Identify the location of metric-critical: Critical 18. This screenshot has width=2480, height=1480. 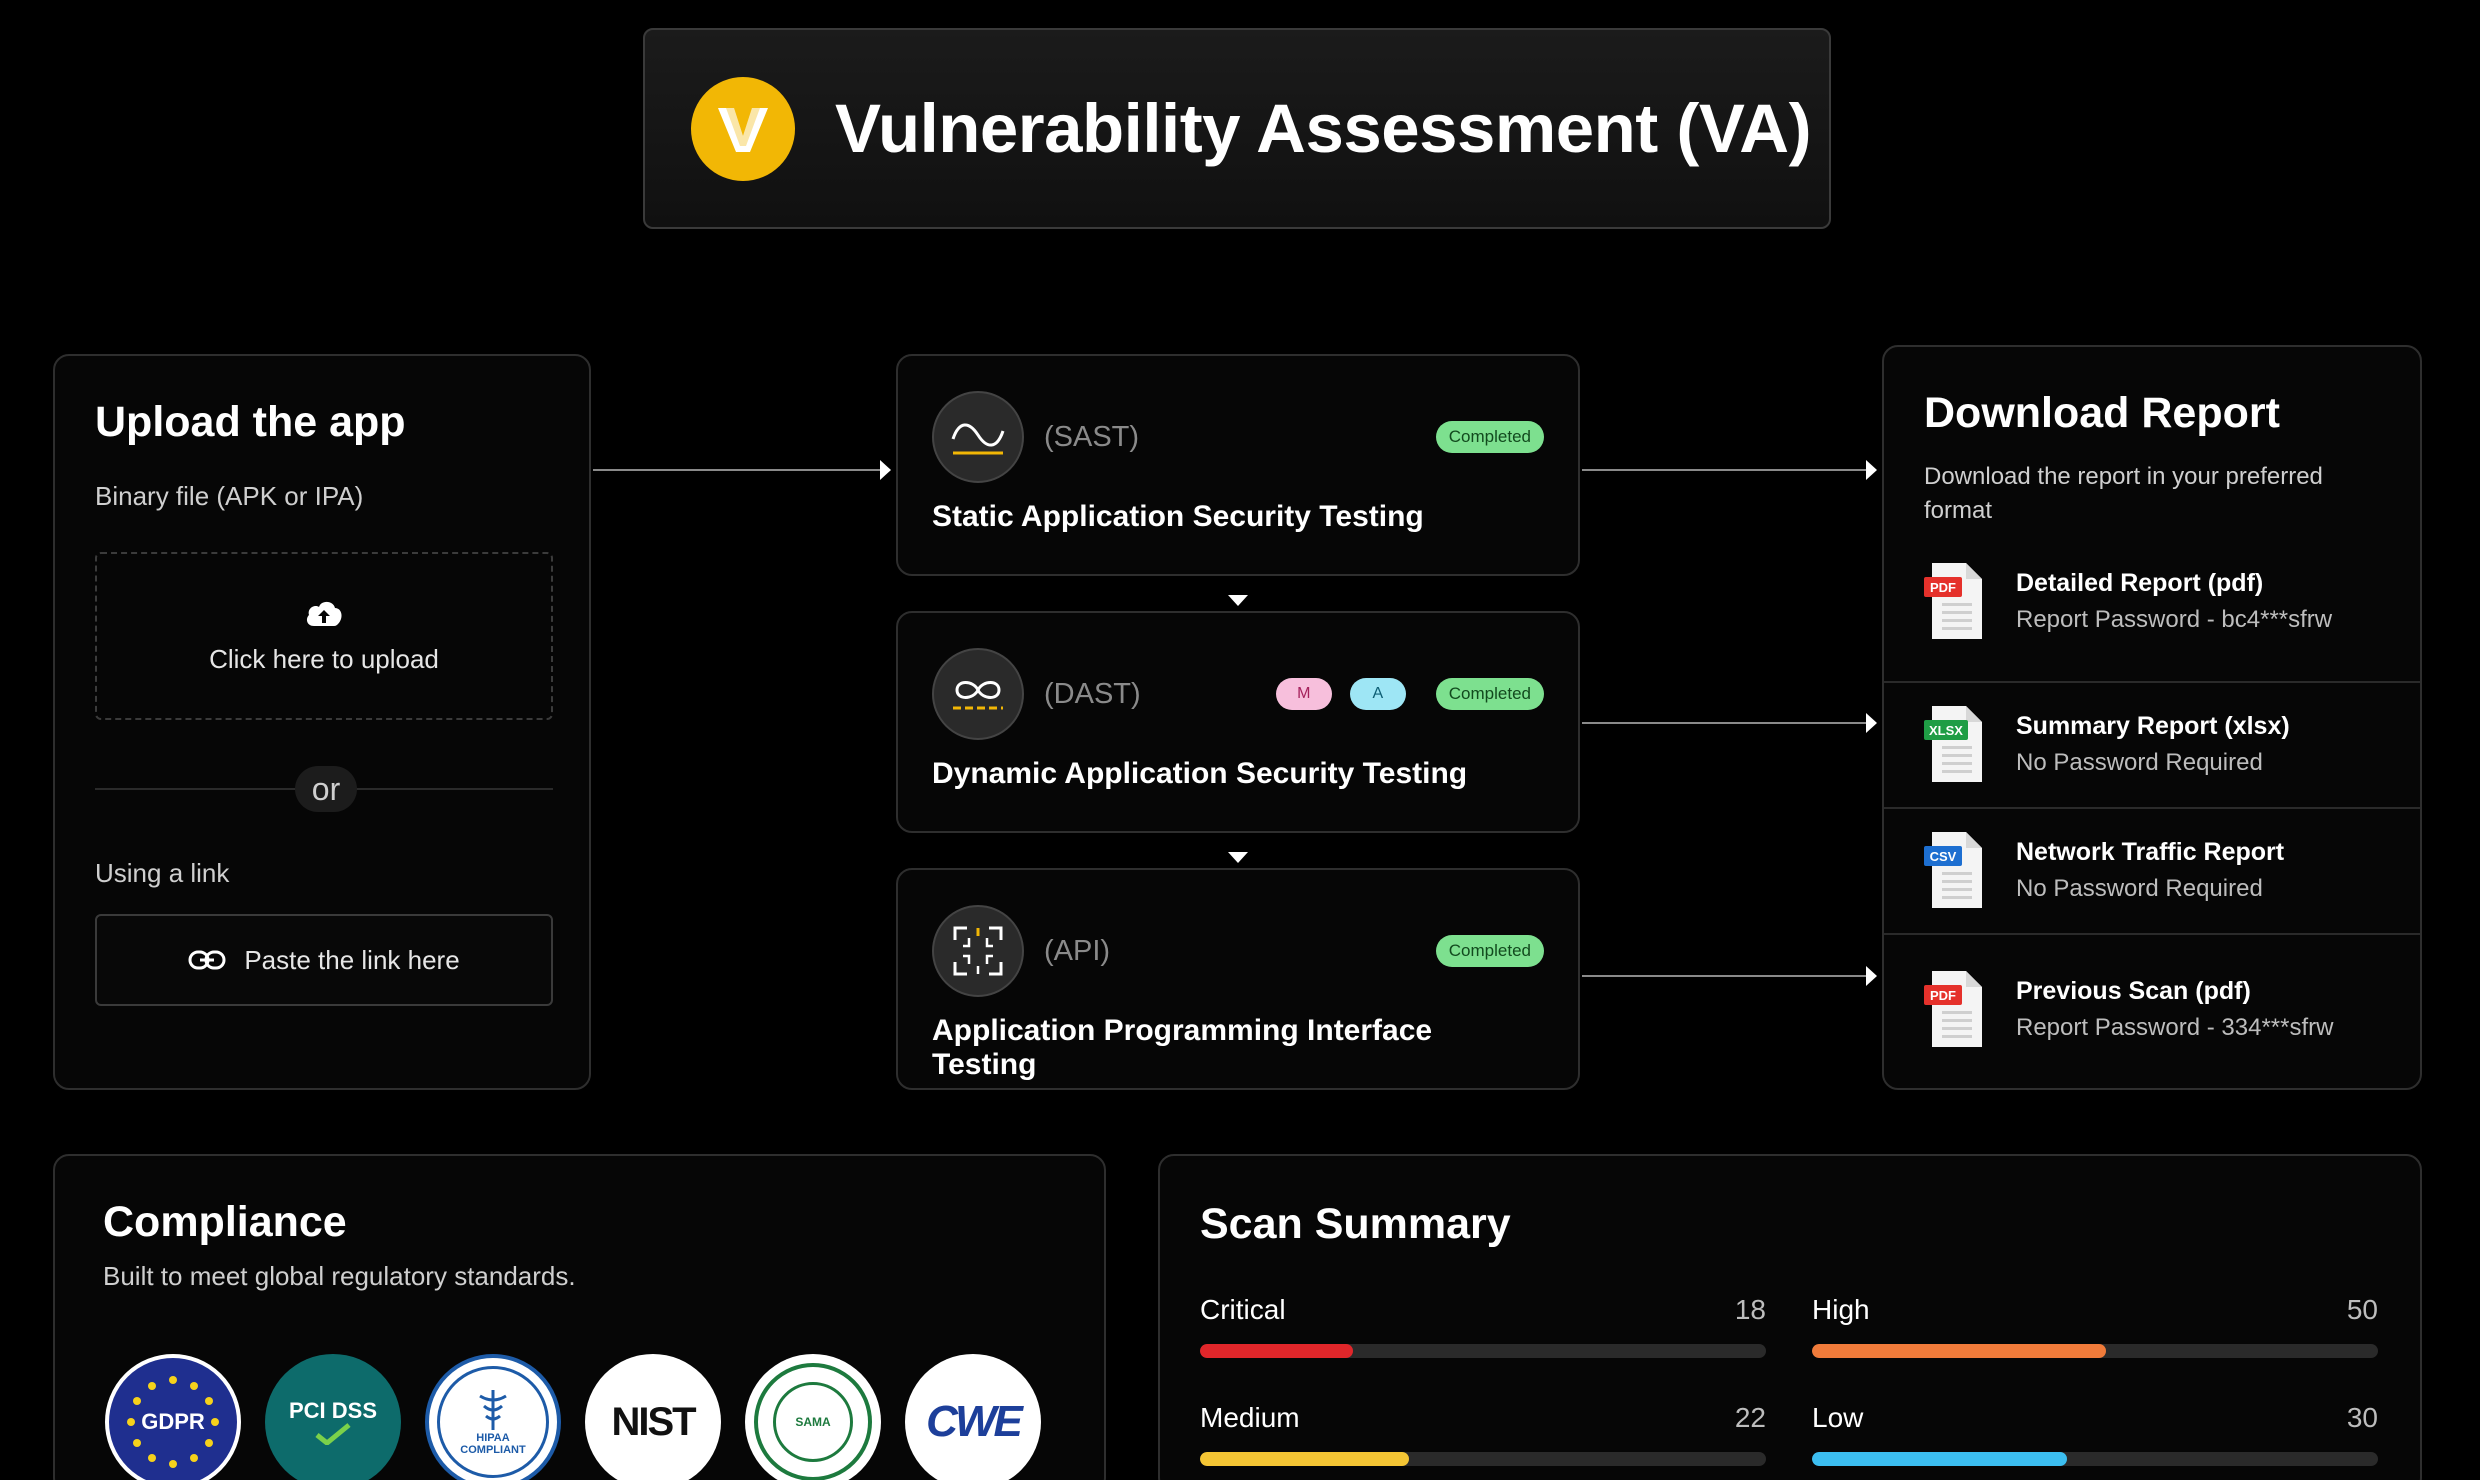
(1483, 1326).